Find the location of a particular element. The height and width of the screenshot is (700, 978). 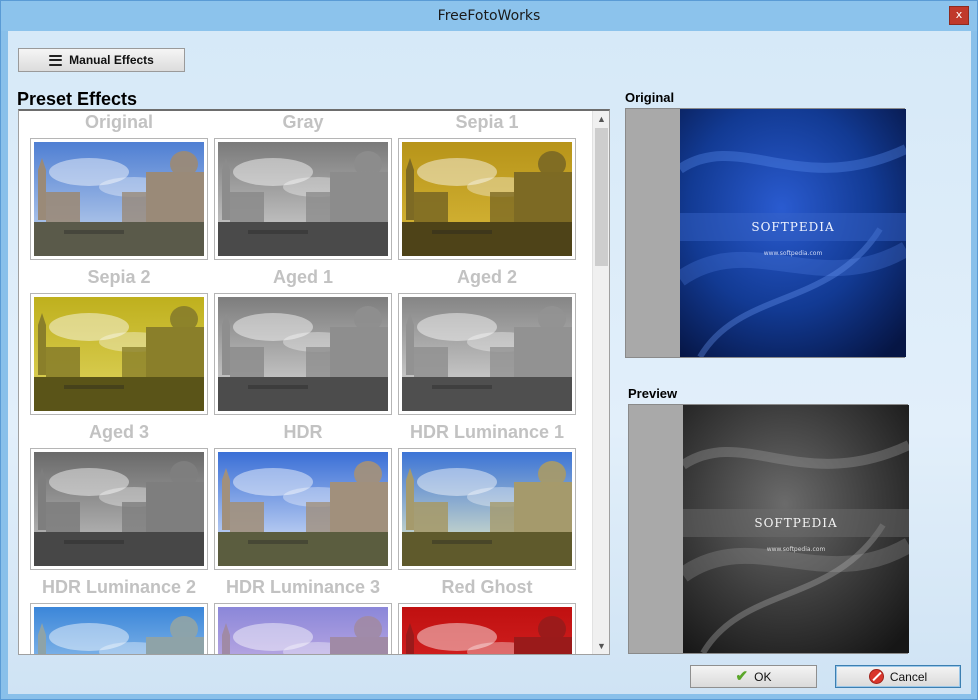

original-image-subtext: www.softpedia.com is located at coordinates (793, 253).